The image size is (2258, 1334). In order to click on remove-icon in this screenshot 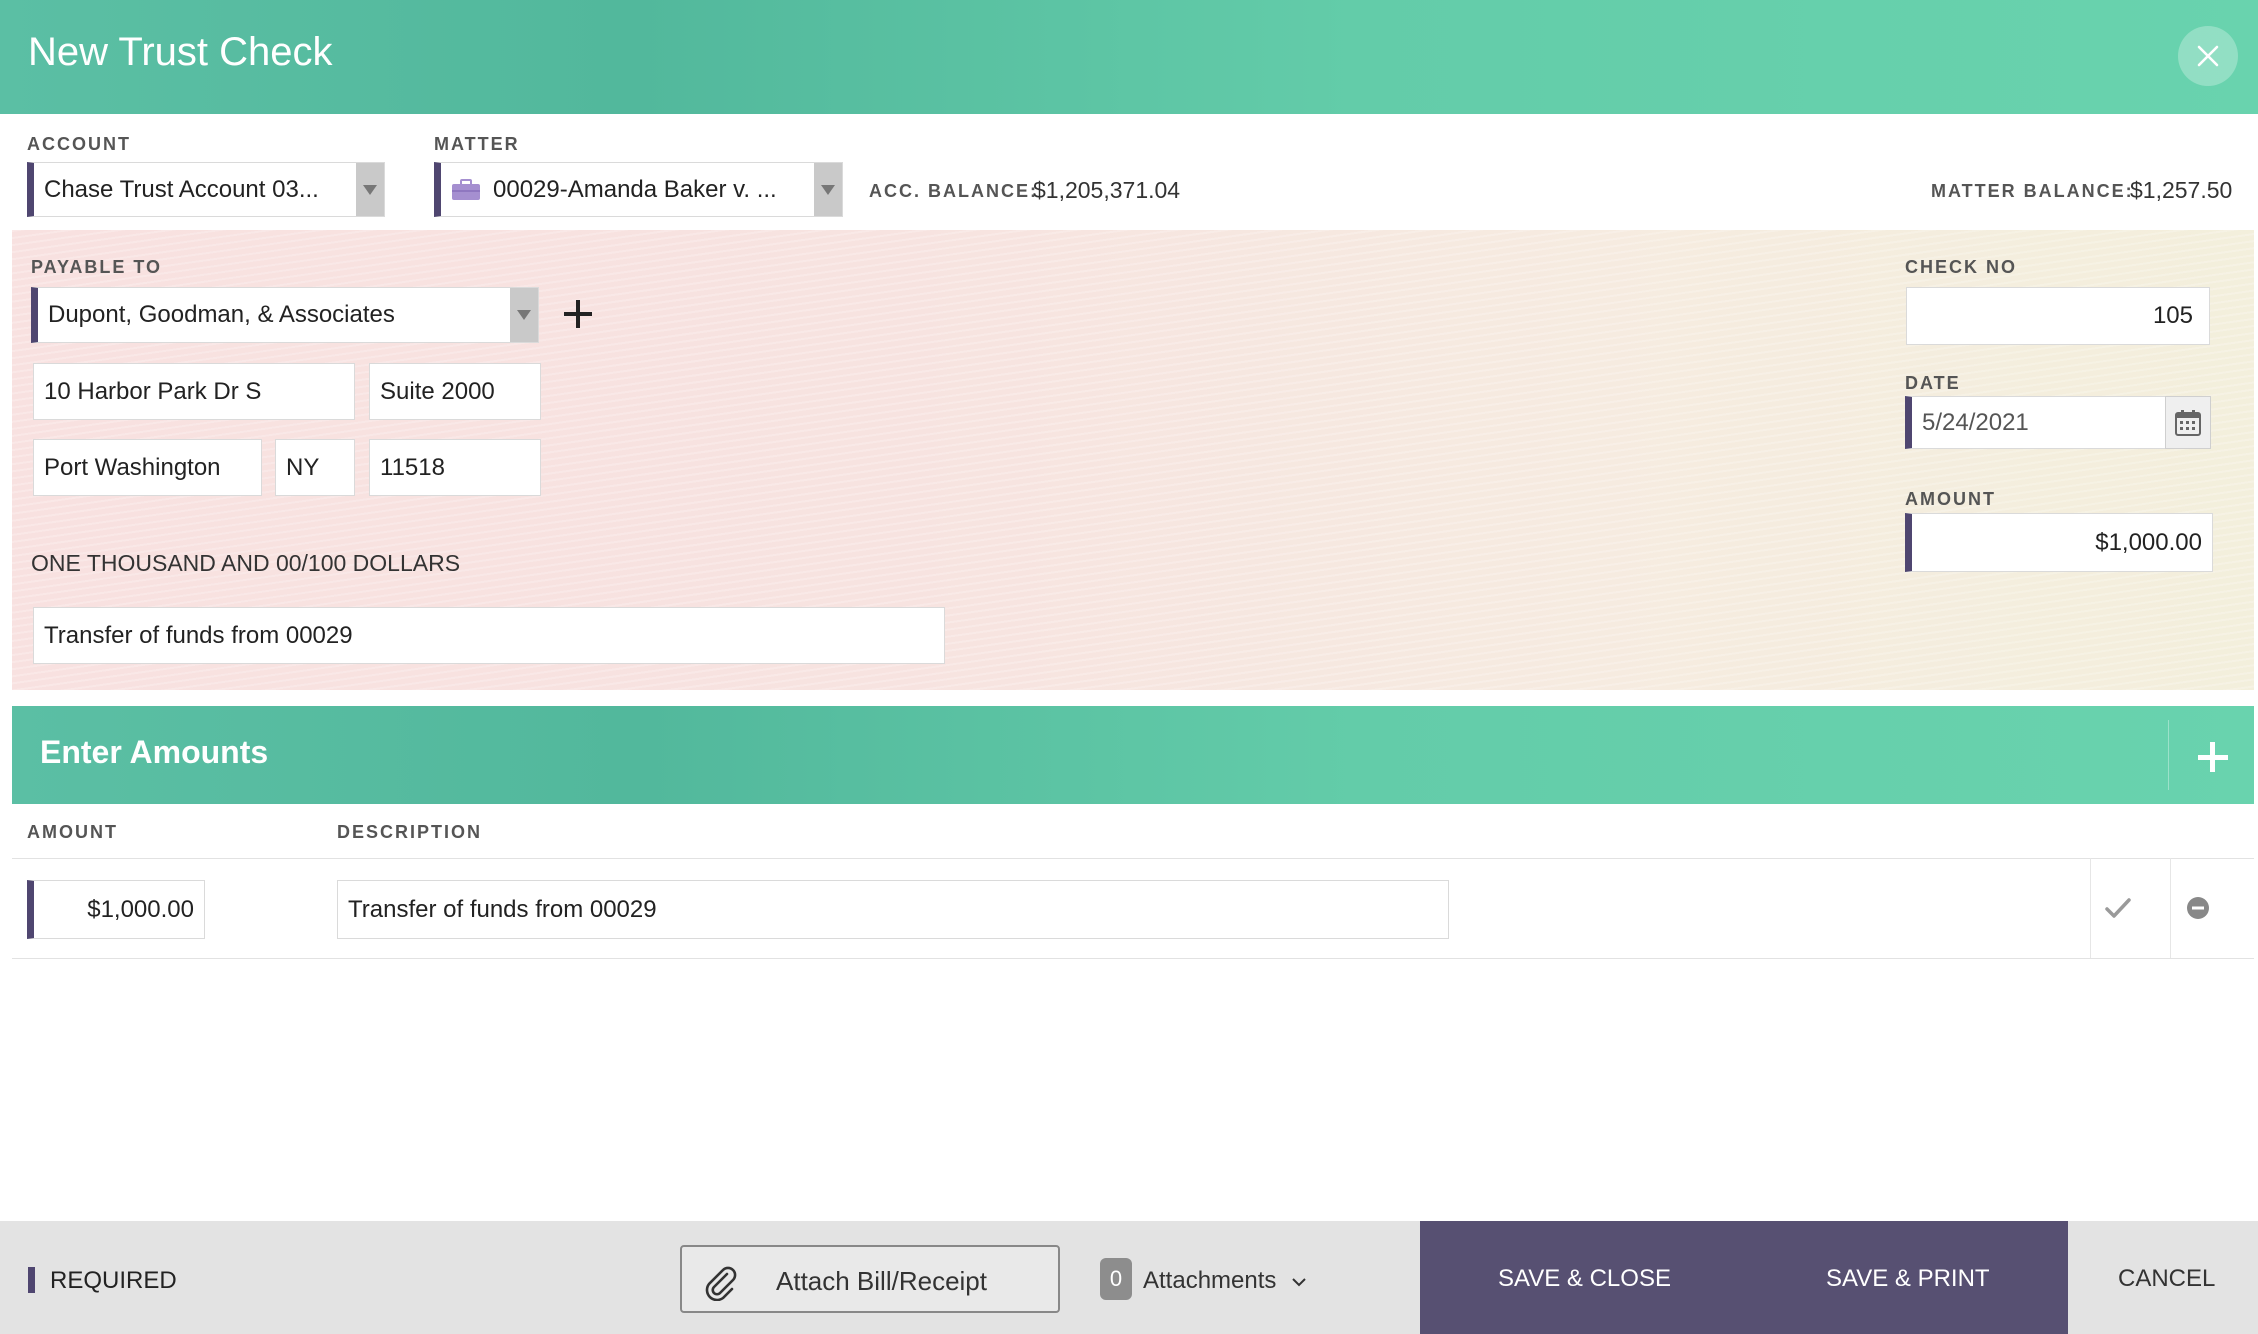, I will do `click(2198, 908)`.